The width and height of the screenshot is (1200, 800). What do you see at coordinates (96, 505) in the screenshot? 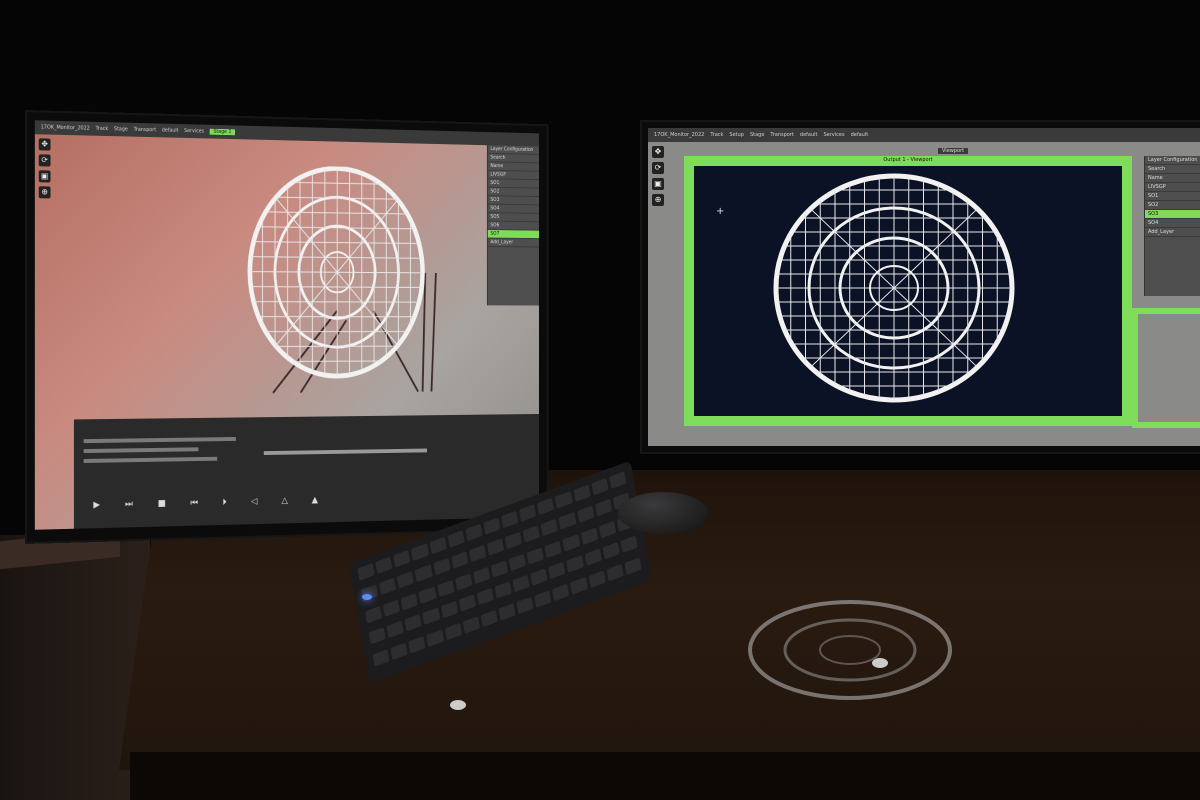
I see `play-icon: ▶` at bounding box center [96, 505].